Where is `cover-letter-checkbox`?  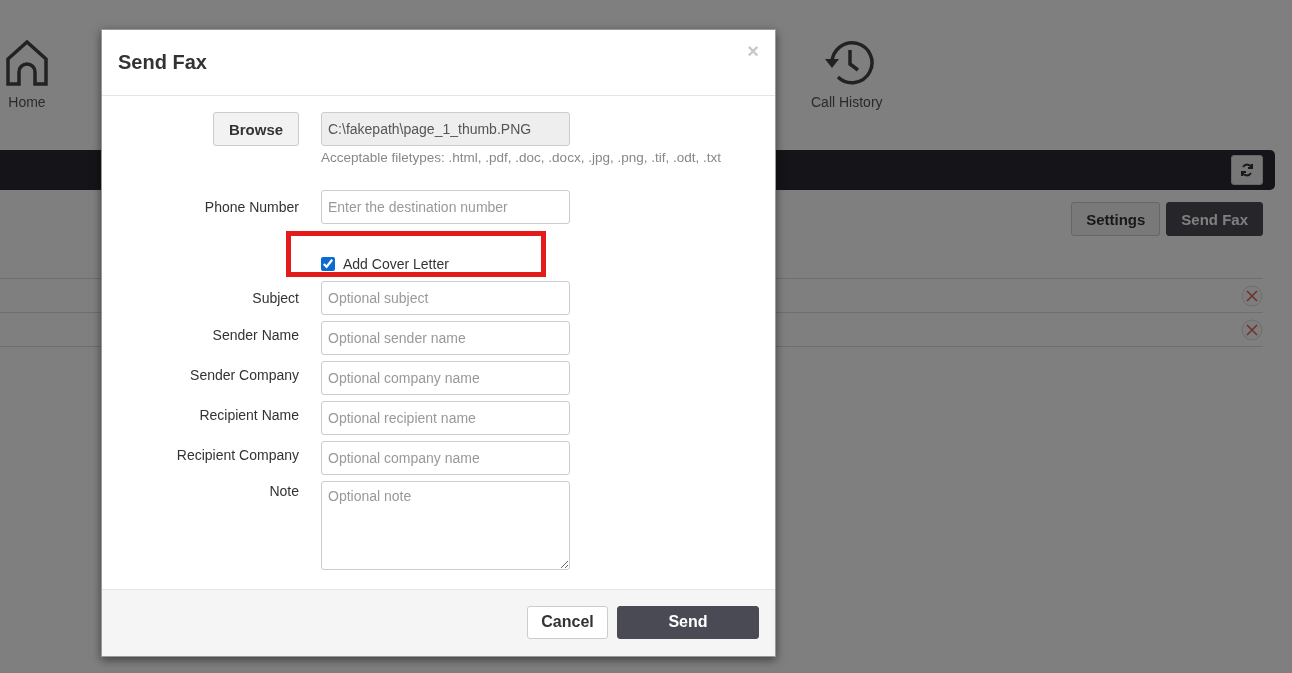 cover-letter-checkbox is located at coordinates (328, 264).